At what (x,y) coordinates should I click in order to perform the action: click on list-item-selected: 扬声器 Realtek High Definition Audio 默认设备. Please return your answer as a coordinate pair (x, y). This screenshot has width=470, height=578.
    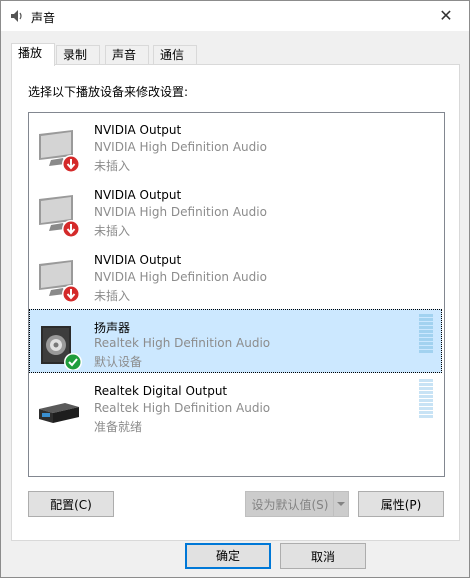
    Looking at the image, I should click on (235, 341).